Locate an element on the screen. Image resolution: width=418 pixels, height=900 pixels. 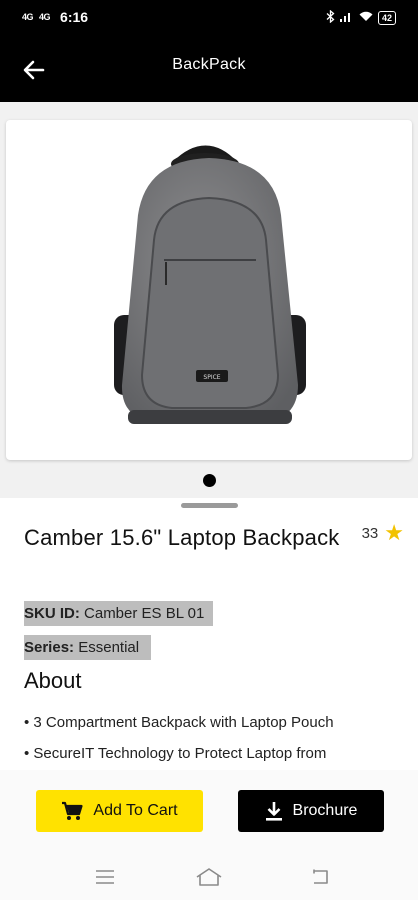
sku-row: SKU ID: Camber ES BL 01 is located at coordinates (118, 613).